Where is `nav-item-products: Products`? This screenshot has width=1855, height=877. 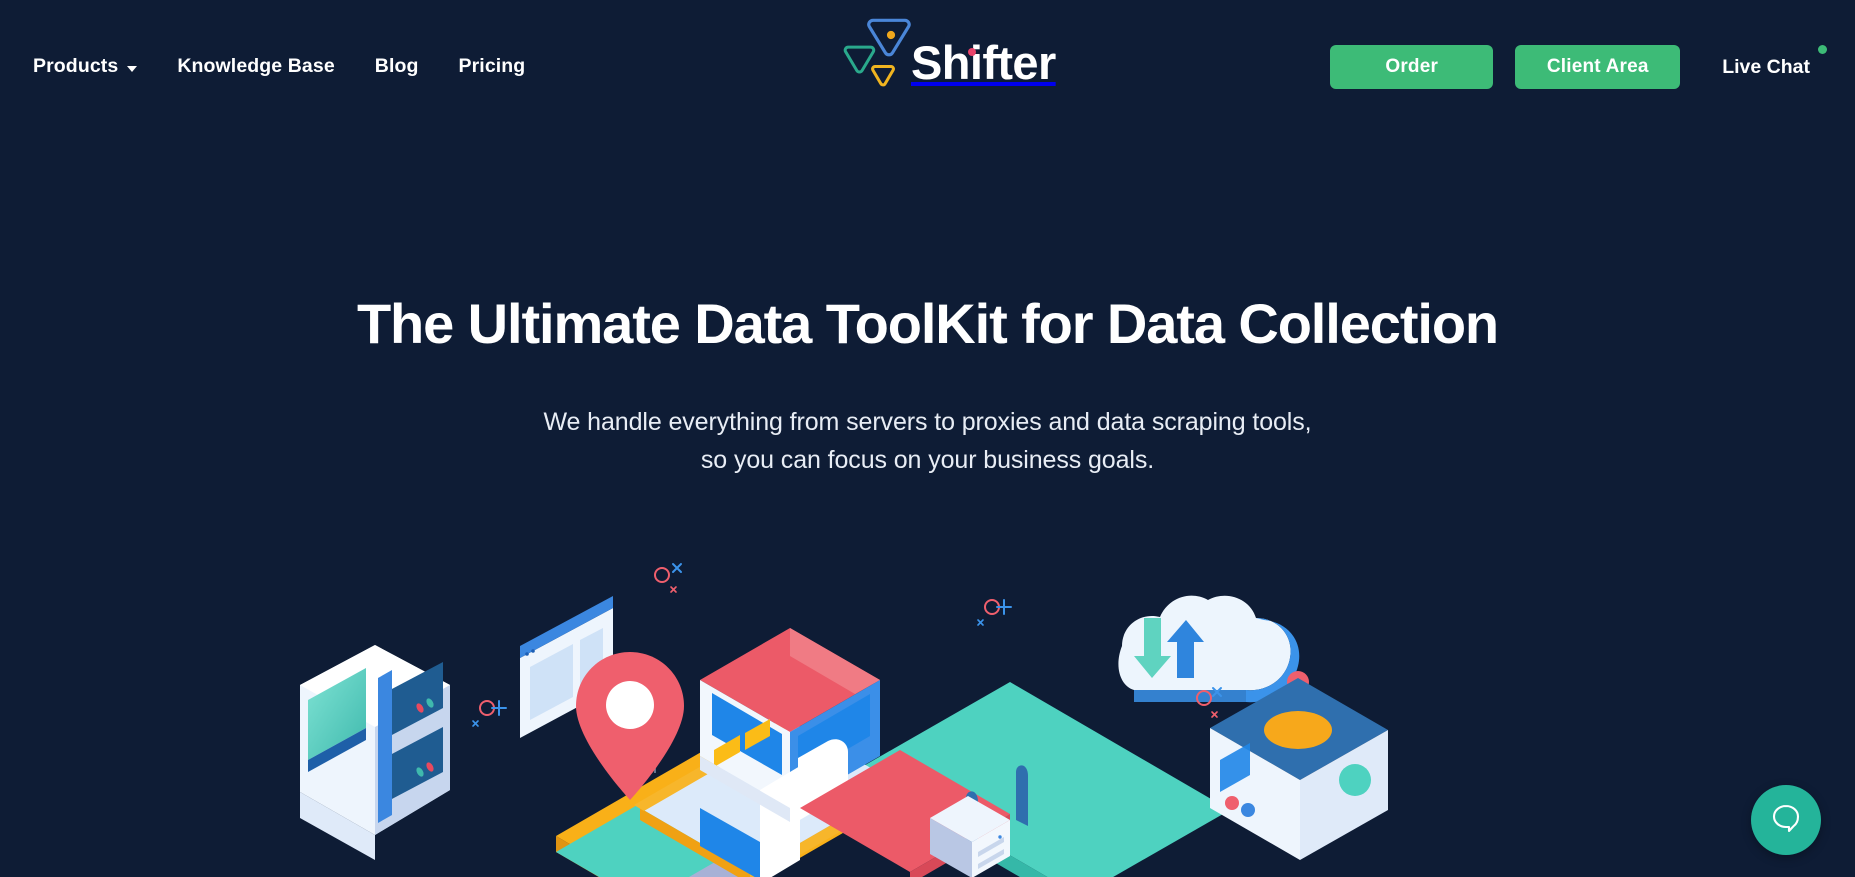
nav-item-products: Products is located at coordinates (85, 66).